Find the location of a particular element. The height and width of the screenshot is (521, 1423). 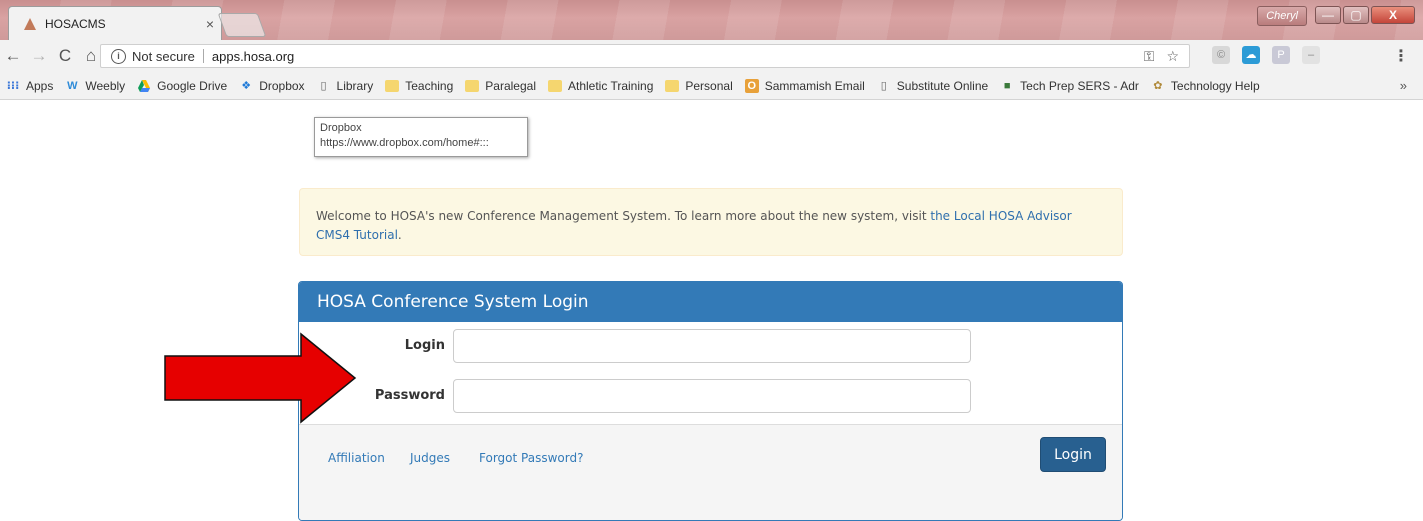

minimize-button: — is located at coordinates (1328, 15).